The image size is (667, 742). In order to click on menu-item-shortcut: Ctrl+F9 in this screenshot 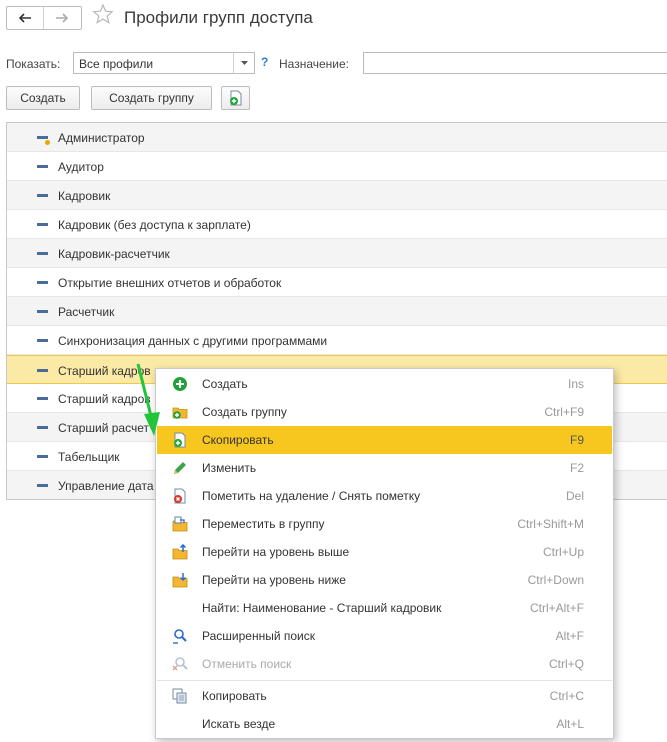, I will do `click(564, 412)`.